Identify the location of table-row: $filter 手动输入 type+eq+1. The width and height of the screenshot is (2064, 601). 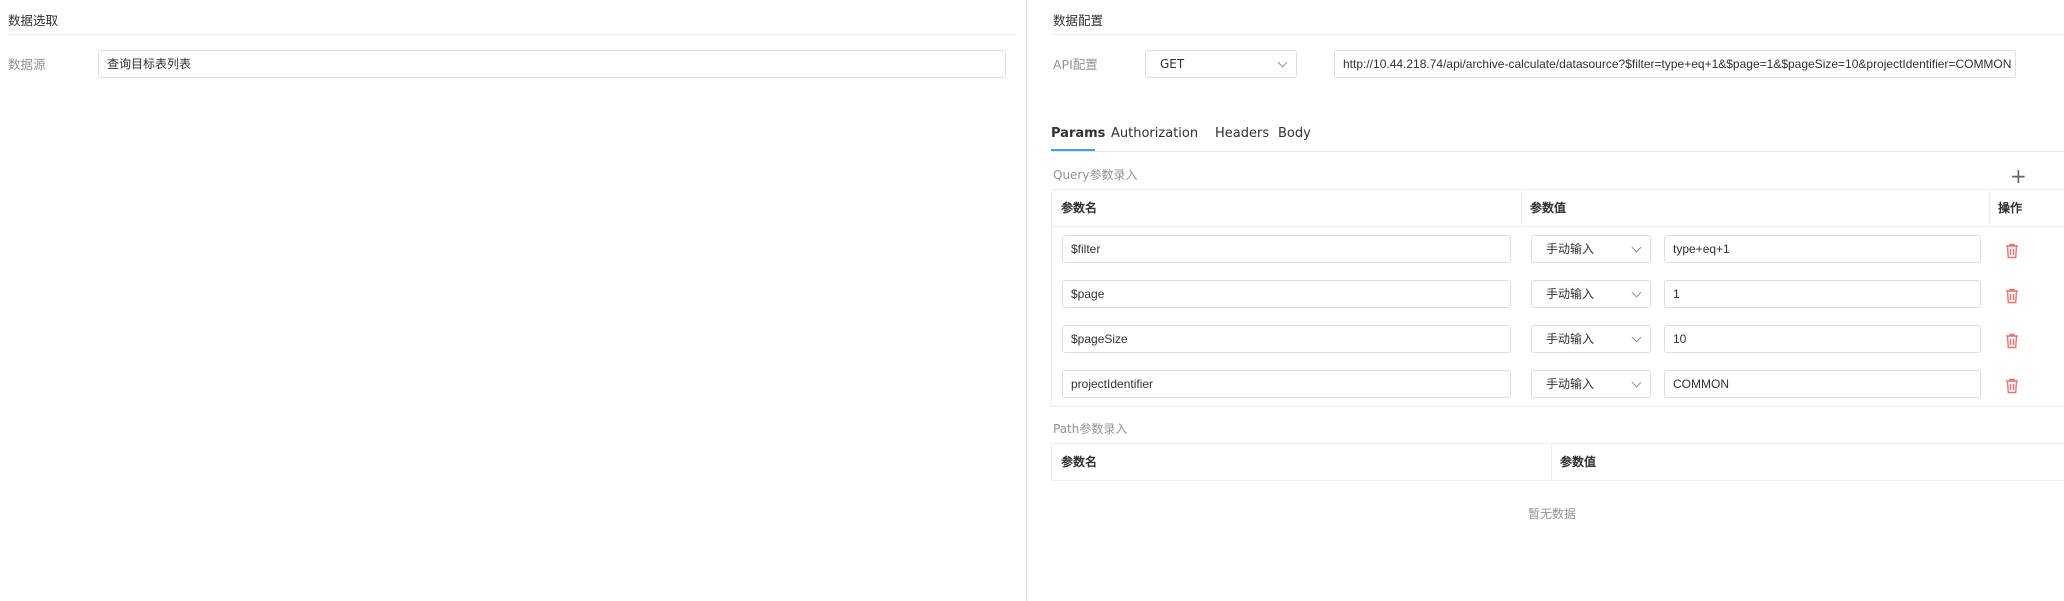
(1558, 249).